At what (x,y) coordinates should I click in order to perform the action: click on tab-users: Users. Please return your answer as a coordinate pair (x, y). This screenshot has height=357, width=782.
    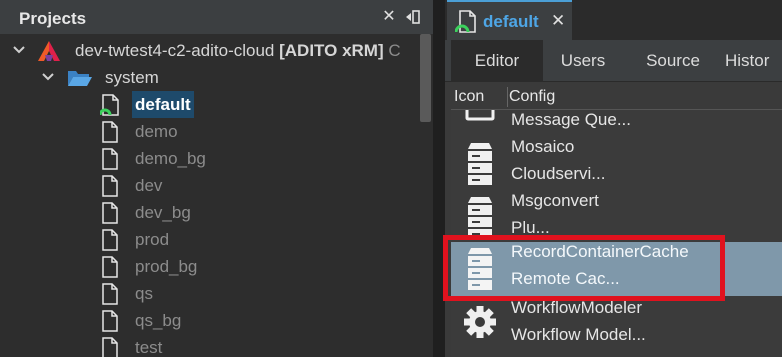
    Looking at the image, I should click on (583, 61).